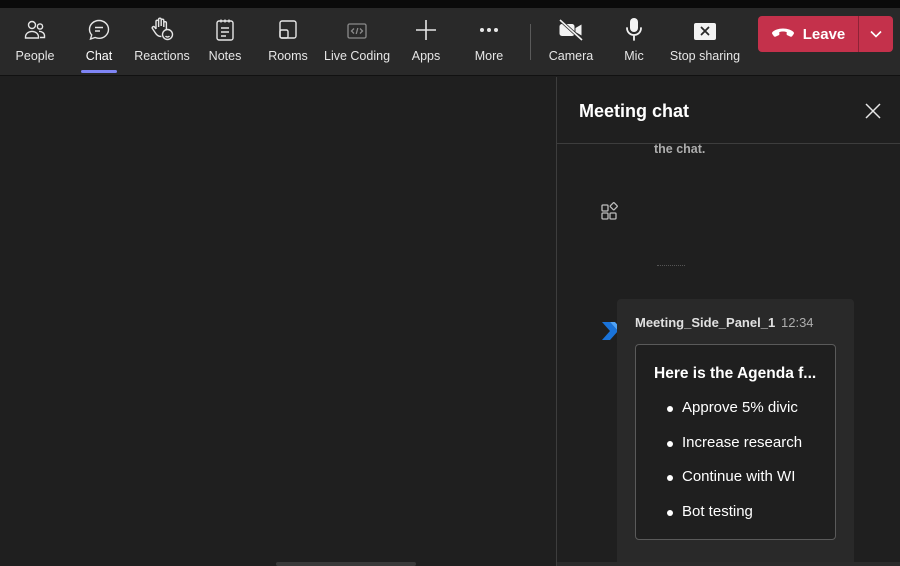 The height and width of the screenshot is (566, 900). I want to click on camera-label: Camera, so click(571, 56).